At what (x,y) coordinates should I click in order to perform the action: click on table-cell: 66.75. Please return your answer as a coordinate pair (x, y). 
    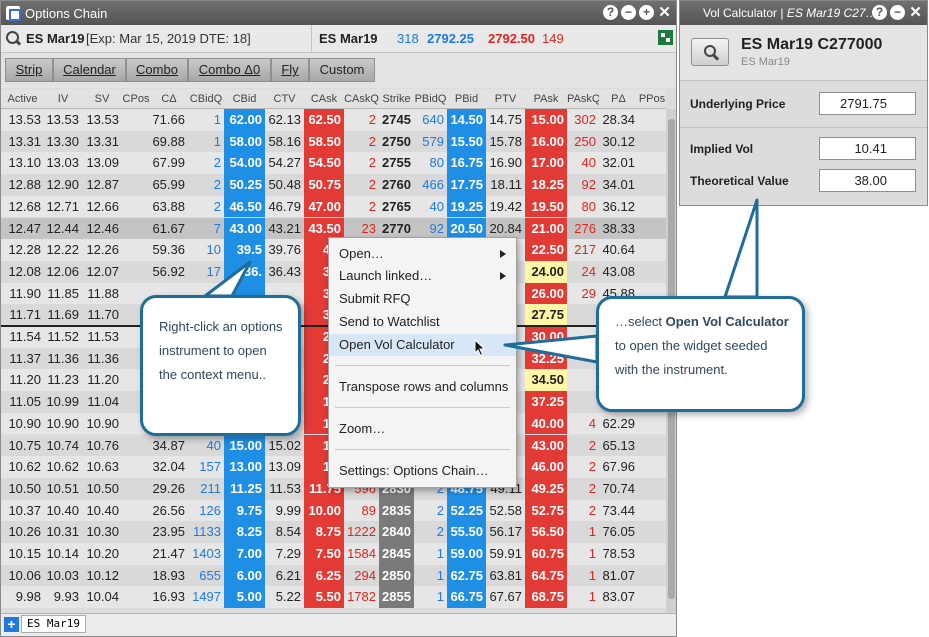
    Looking at the image, I should click on (466, 597).